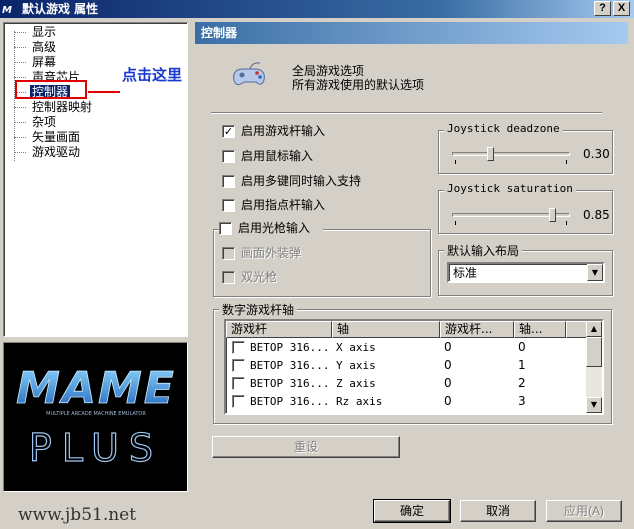 This screenshot has height=529, width=634. What do you see at coordinates (358, 85) in the screenshot?
I see `options-scope-subtitle: 所有游戏使用的默认选项` at bounding box center [358, 85].